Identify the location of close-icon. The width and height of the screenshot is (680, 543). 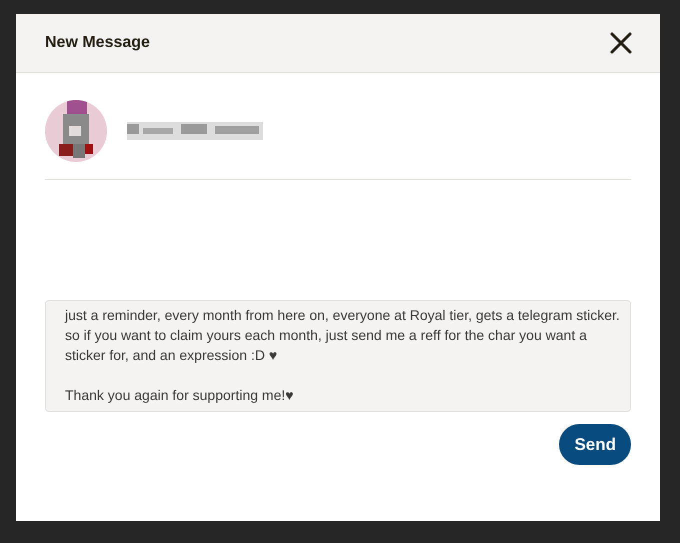
(621, 43).